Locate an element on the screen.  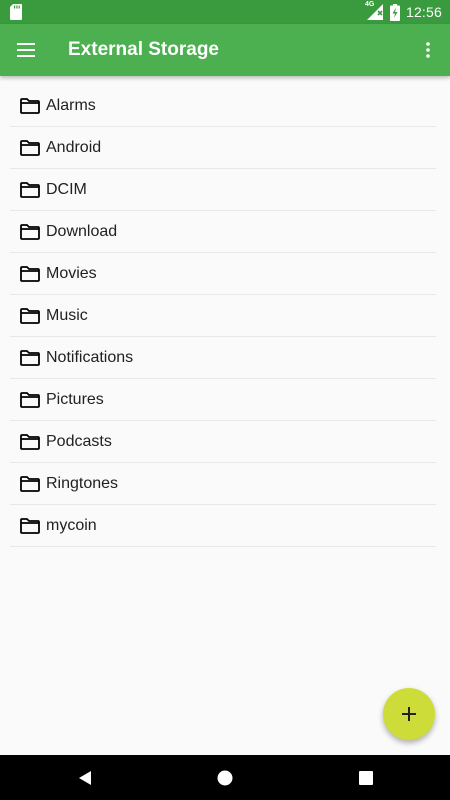
recents-icon is located at coordinates (366, 777).